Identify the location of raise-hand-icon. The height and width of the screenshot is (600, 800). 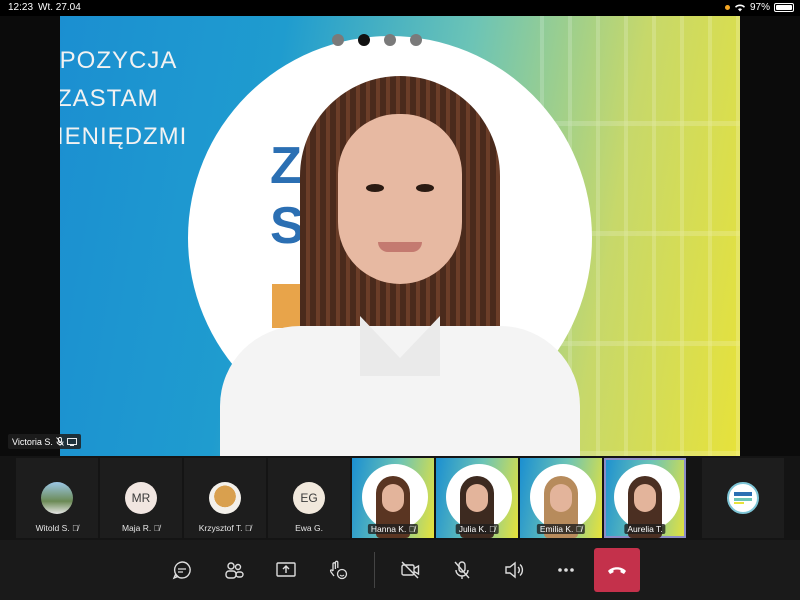
(338, 570).